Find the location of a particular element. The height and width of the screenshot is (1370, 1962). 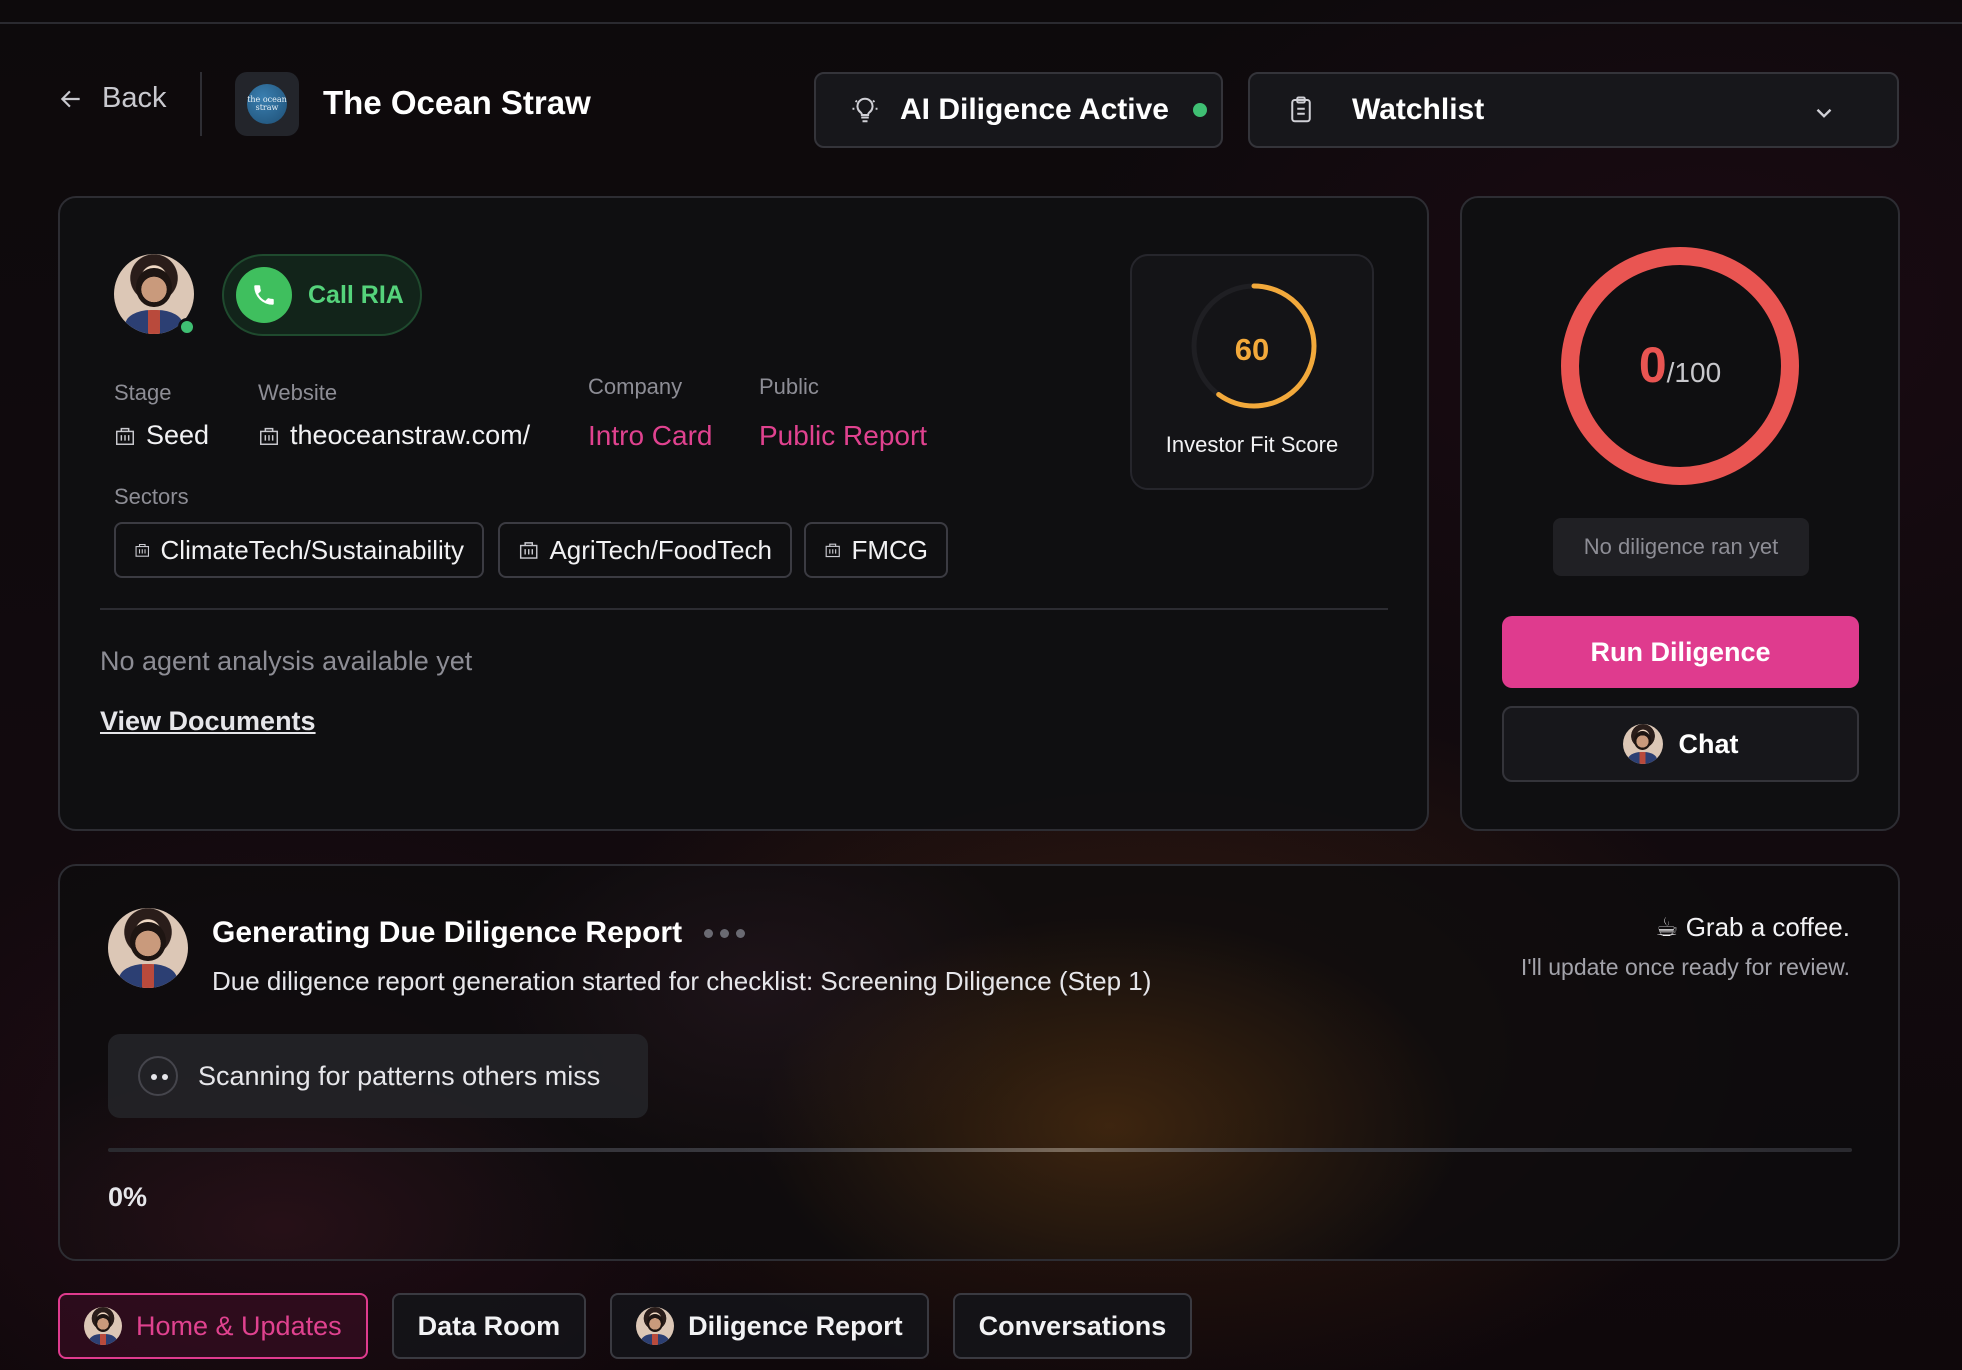

coffee-message: ☕ Grab a coffee. is located at coordinates (1752, 927).